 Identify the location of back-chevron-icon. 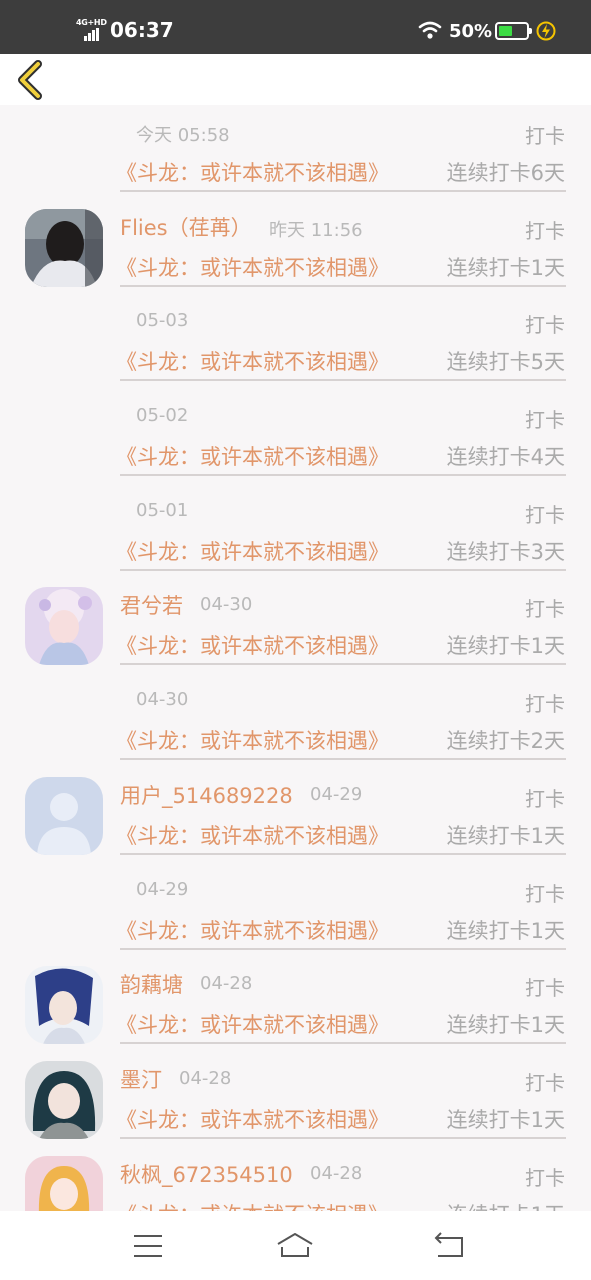
(31, 80).